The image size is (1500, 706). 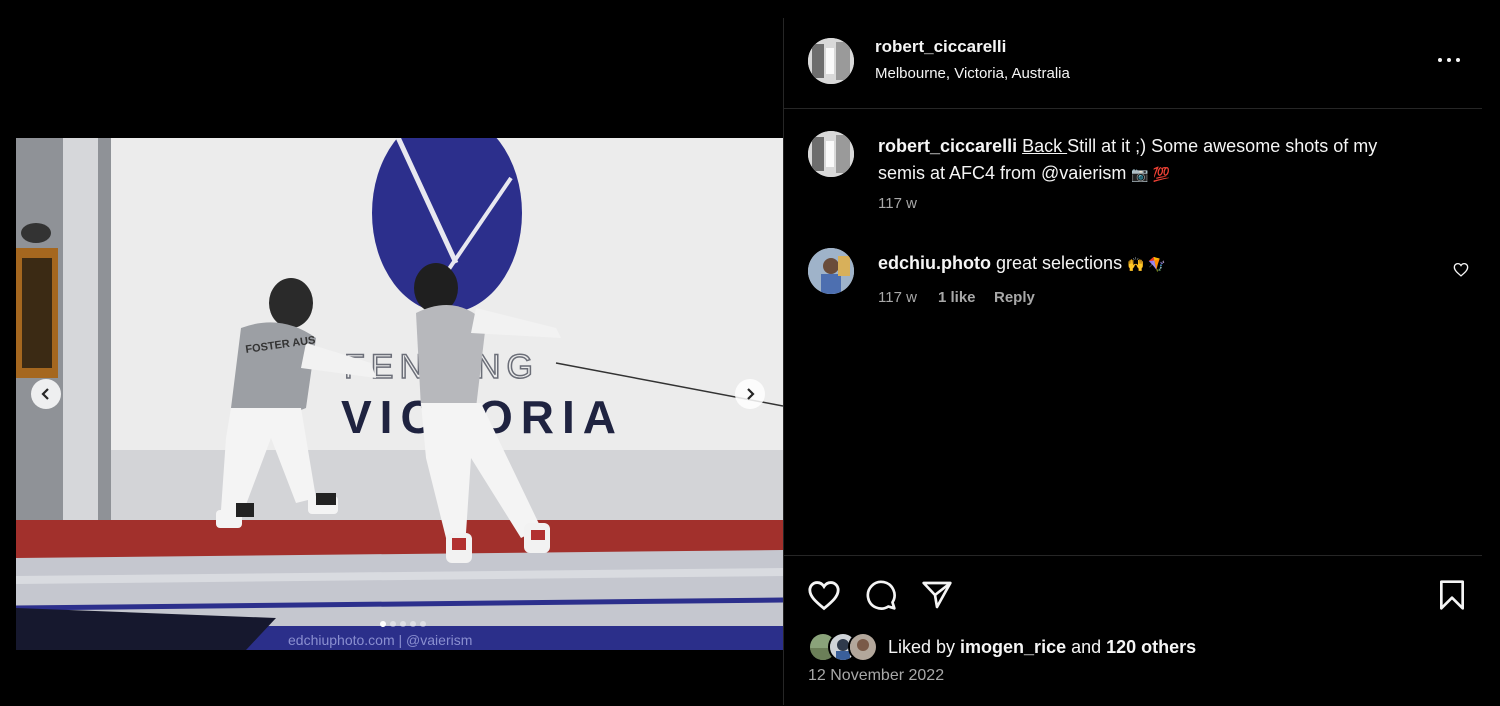 I want to click on caption-emojis: 📷 💯, so click(x=1151, y=174).